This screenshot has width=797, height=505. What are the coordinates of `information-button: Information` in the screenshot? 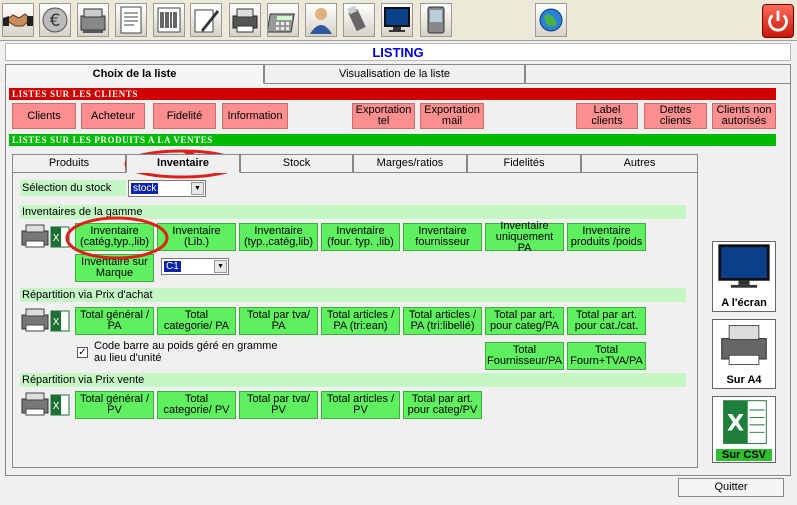 It's located at (255, 116).